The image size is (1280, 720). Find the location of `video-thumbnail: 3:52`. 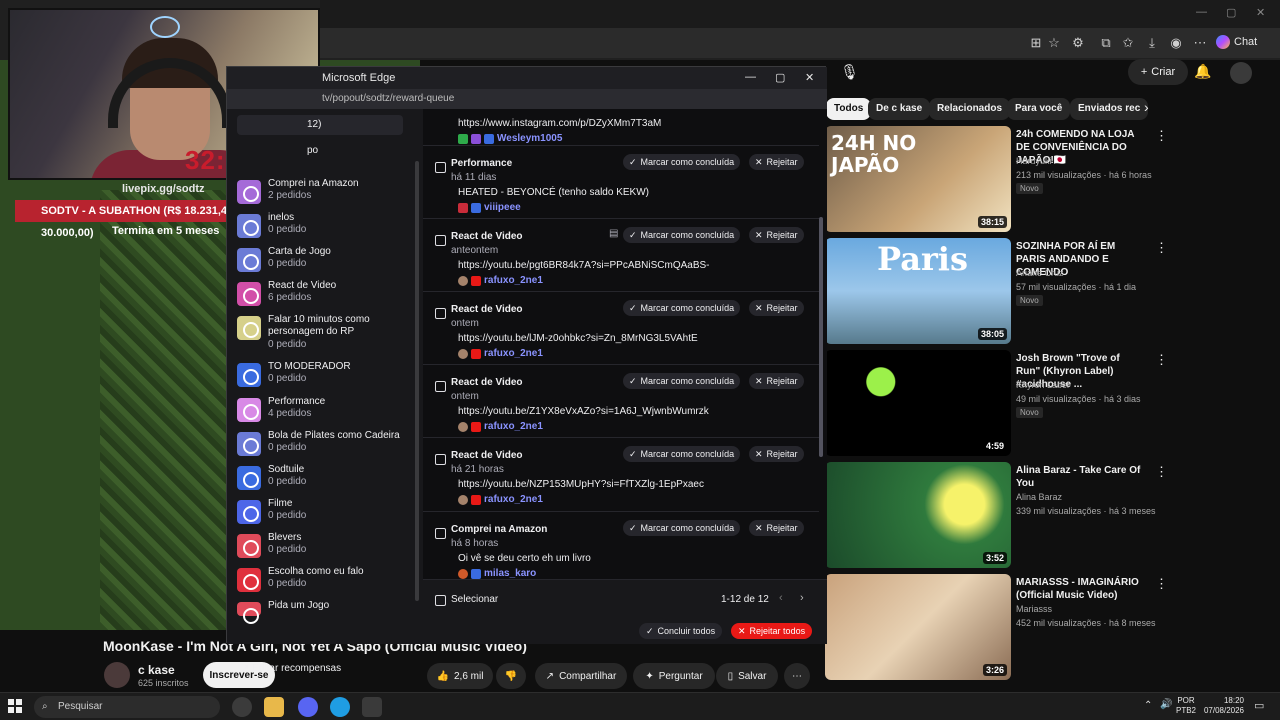

video-thumbnail: 3:52 is located at coordinates (918, 515).